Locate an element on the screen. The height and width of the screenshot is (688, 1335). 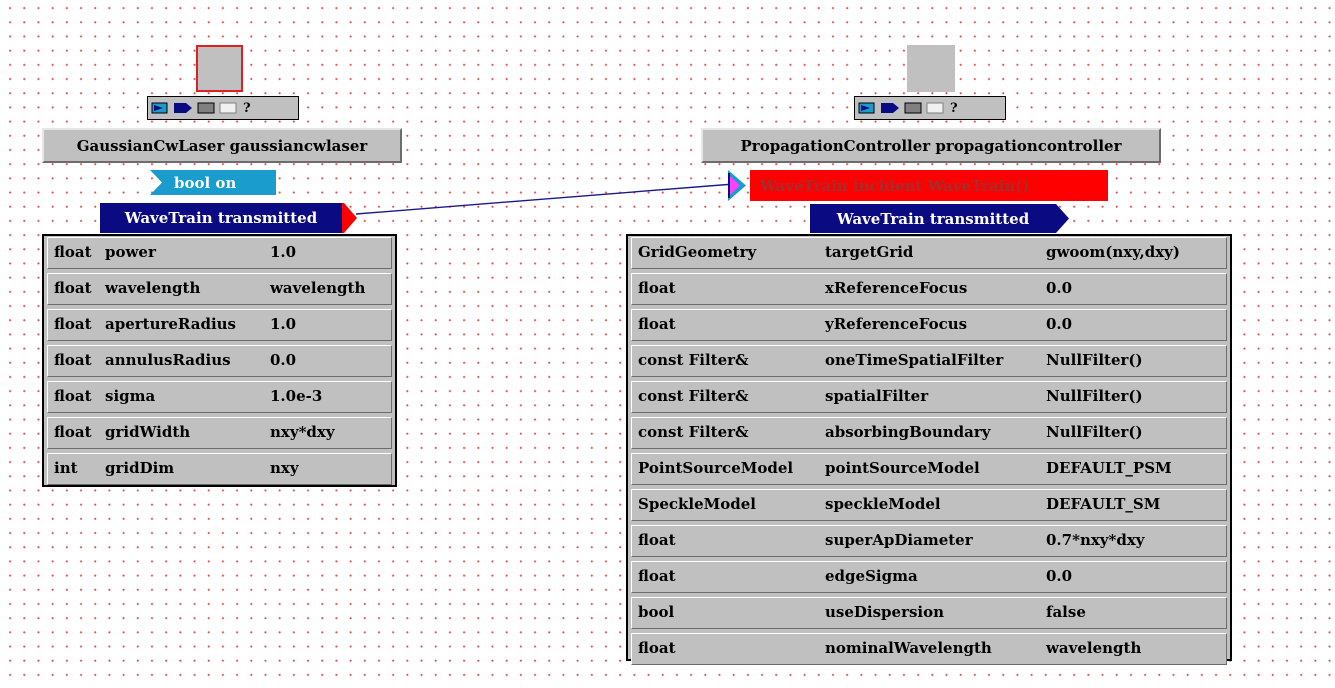
param-row: int gridDim nxy is located at coordinates (219, 469).